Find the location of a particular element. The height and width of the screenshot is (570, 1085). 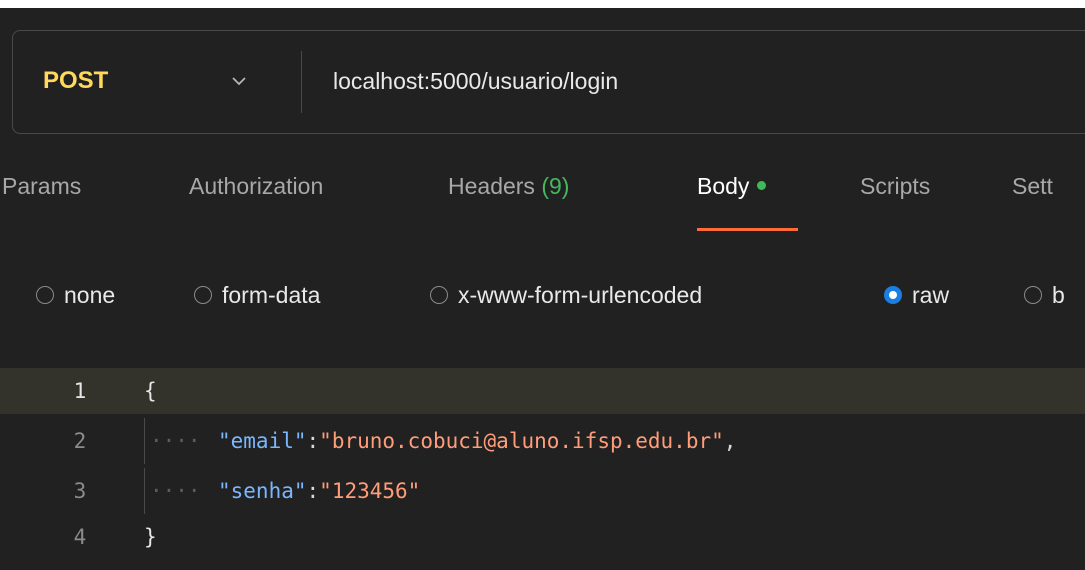

method-url-divider is located at coordinates (301, 82).